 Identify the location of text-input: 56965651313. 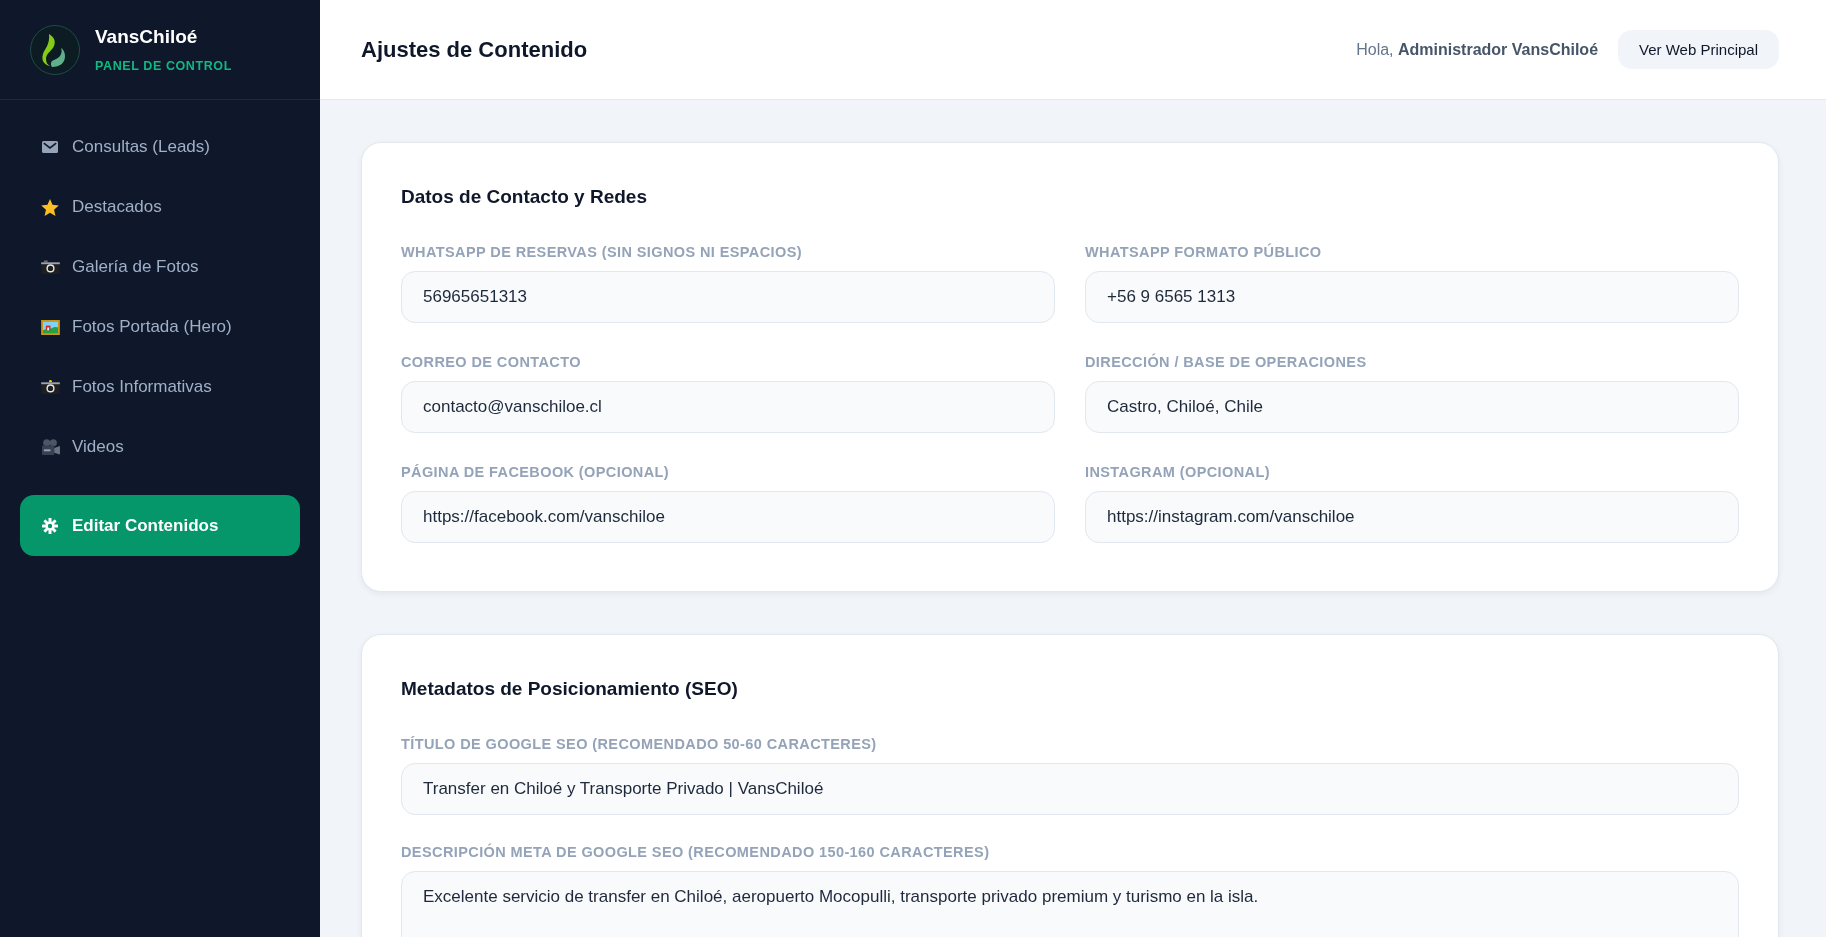
(728, 297).